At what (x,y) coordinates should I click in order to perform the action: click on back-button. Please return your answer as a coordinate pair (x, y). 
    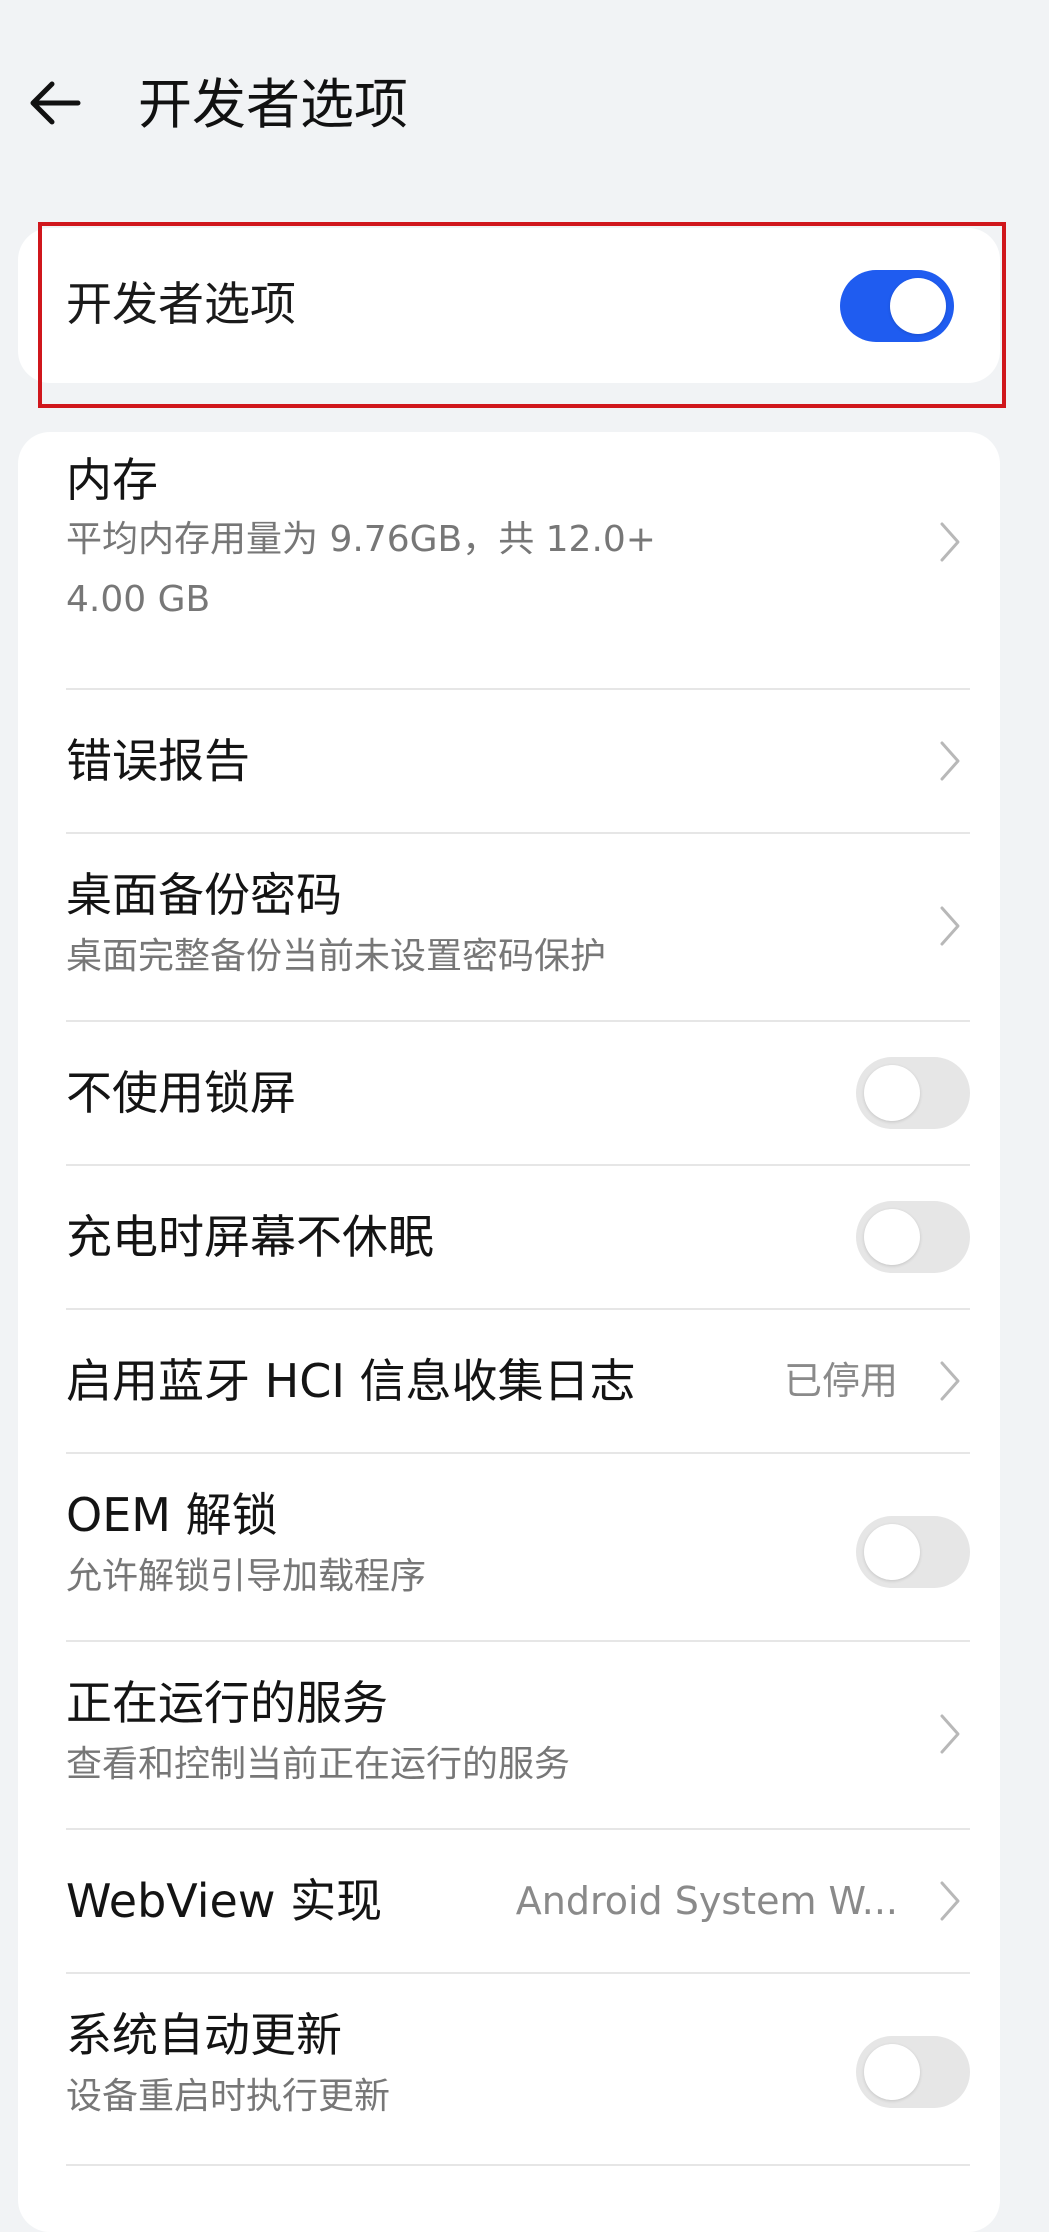
    Looking at the image, I should click on (55, 103).